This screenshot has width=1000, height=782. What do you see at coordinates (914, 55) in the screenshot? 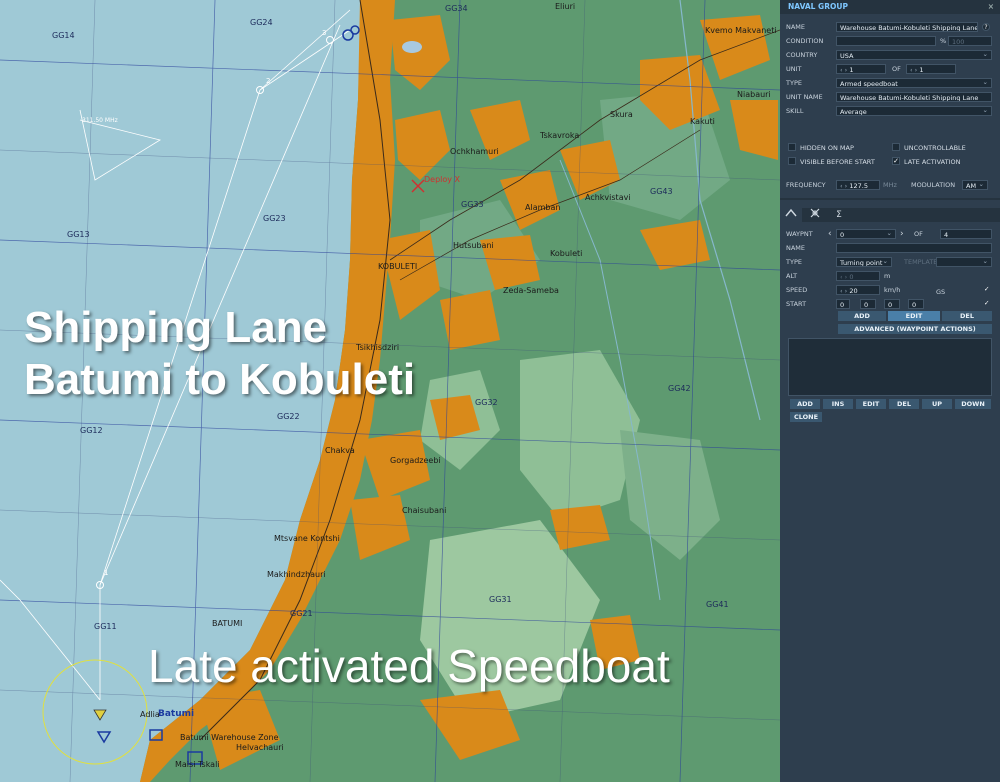
I see `country-select: USA` at bounding box center [914, 55].